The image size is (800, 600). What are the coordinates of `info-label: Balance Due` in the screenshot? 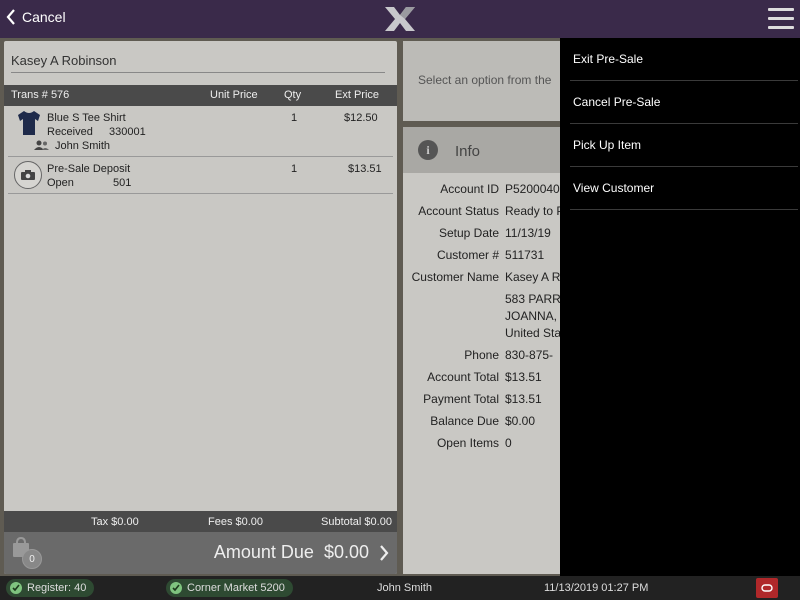 It's located at (464, 421).